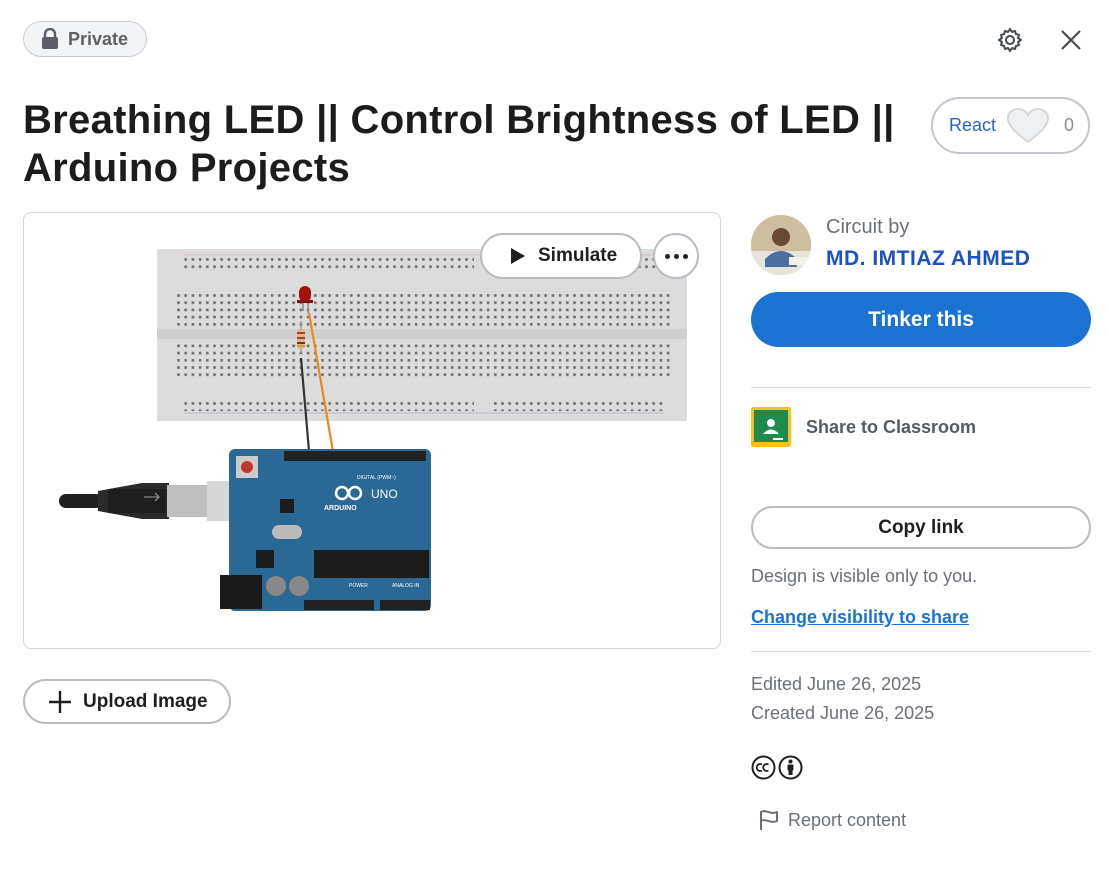  Describe the element at coordinates (340, 508) in the screenshot. I see `board-brand: ARDUINO` at that location.